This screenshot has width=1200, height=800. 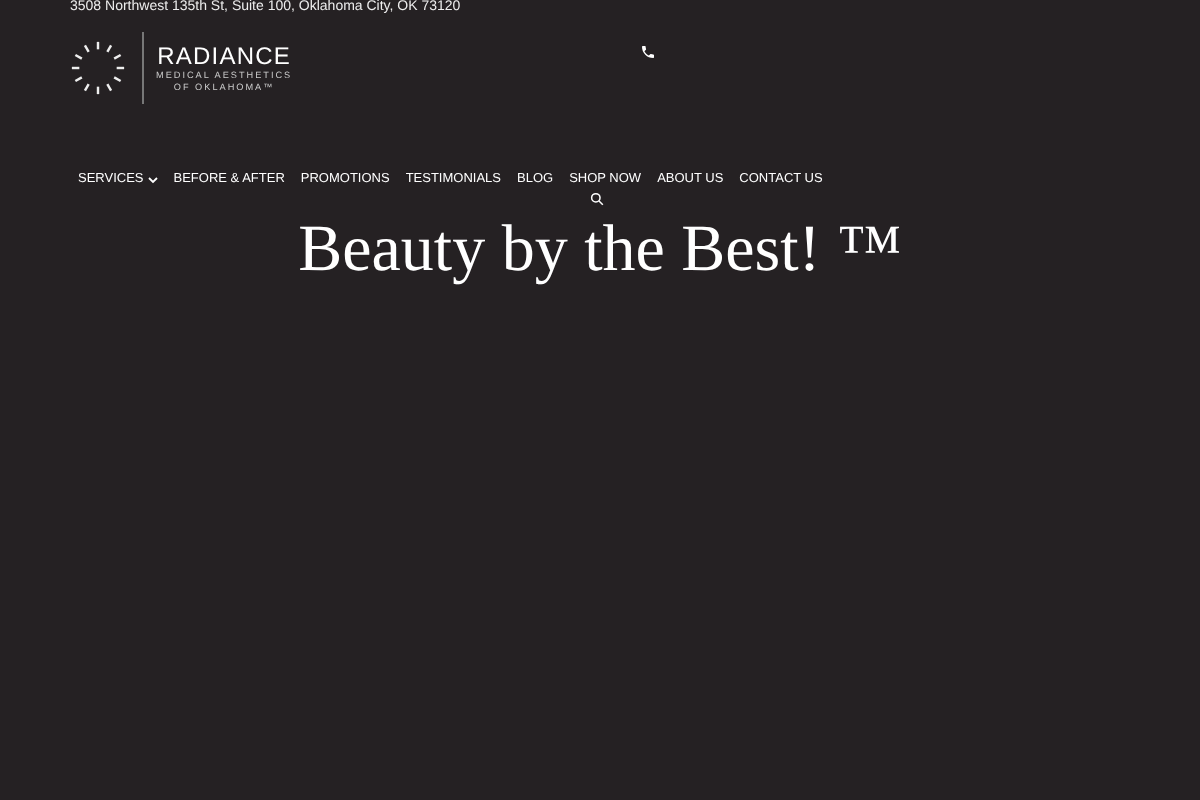 What do you see at coordinates (152, 179) in the screenshot?
I see `caret-icon` at bounding box center [152, 179].